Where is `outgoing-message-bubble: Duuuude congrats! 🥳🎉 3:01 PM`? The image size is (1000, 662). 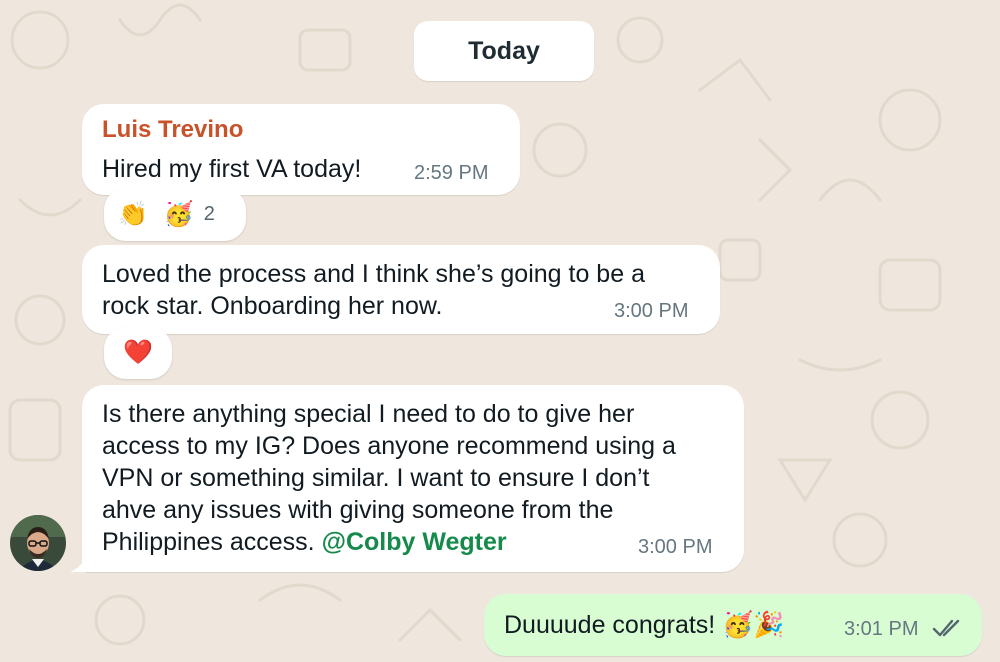
outgoing-message-bubble: Duuuude congrats! 🥳🎉 3:01 PM is located at coordinates (733, 625).